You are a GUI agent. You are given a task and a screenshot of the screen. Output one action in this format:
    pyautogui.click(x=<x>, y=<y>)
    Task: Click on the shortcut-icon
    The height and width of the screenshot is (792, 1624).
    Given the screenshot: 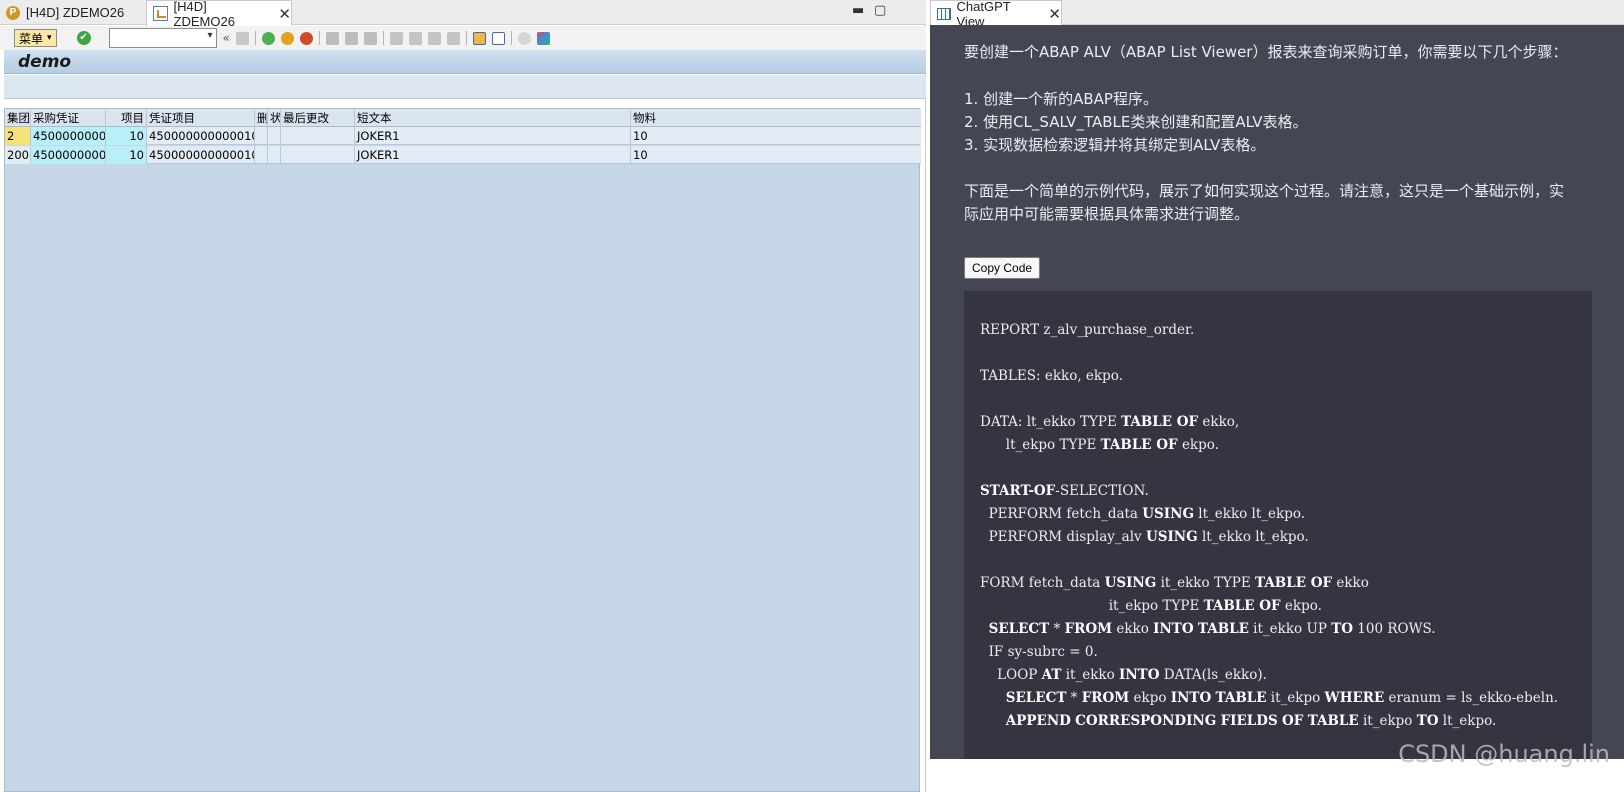 What is the action you would take?
    pyautogui.click(x=498, y=38)
    